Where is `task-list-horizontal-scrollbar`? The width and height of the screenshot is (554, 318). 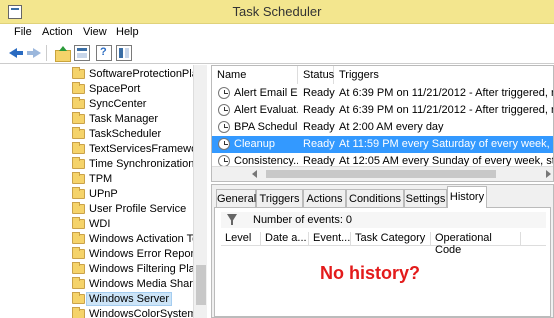
task-list-horizontal-scrollbar is located at coordinates (382, 173).